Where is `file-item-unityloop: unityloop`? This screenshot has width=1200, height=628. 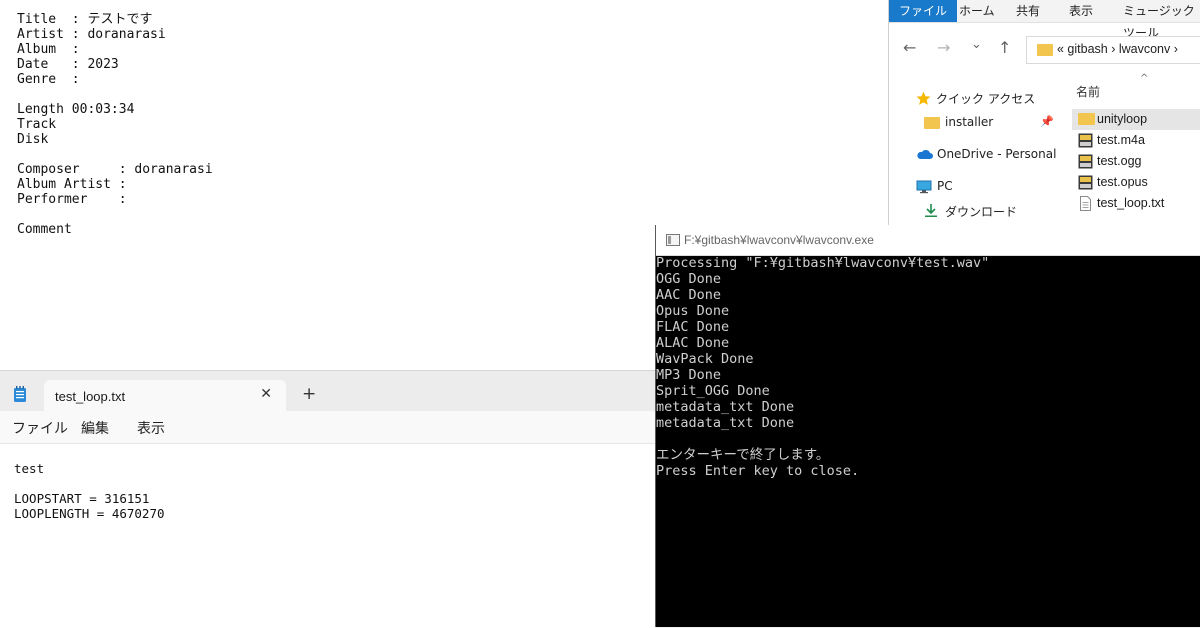
file-item-unityloop: unityloop is located at coordinates (1136, 119).